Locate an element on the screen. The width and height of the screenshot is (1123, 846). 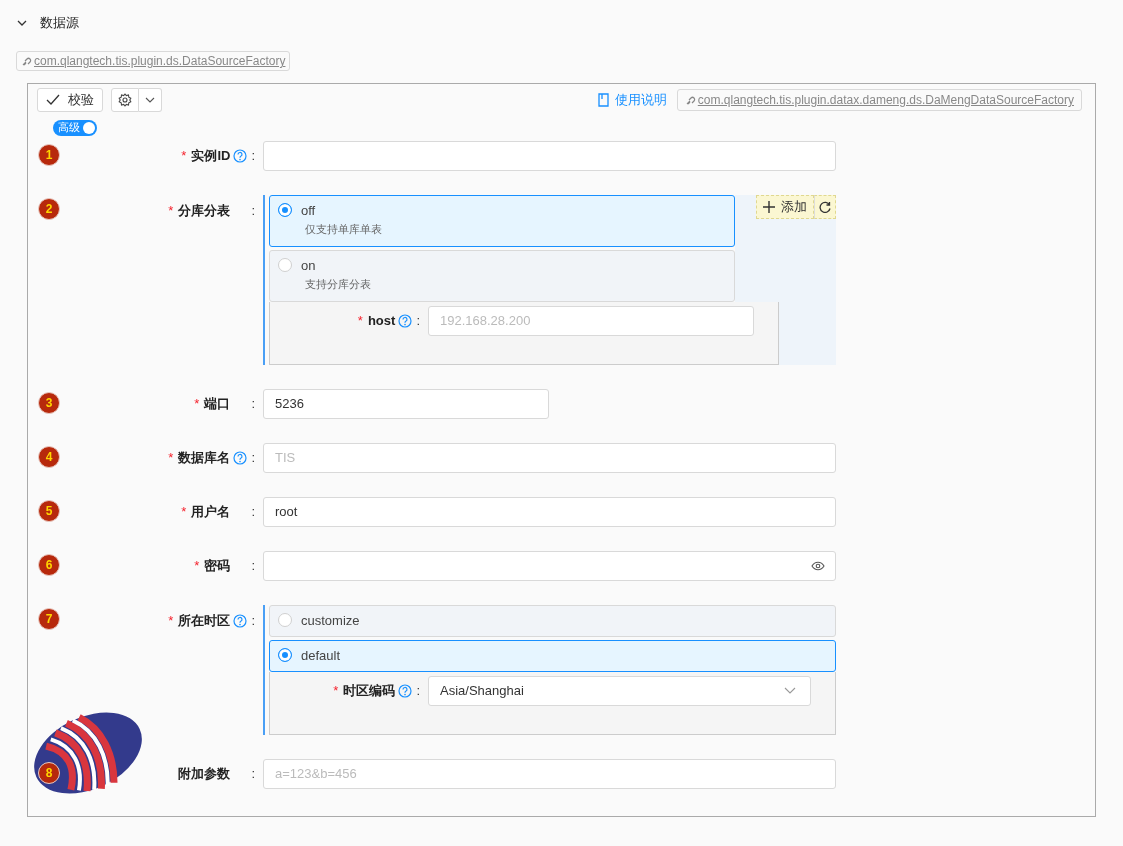
step-badge: 5 is located at coordinates (49, 510).